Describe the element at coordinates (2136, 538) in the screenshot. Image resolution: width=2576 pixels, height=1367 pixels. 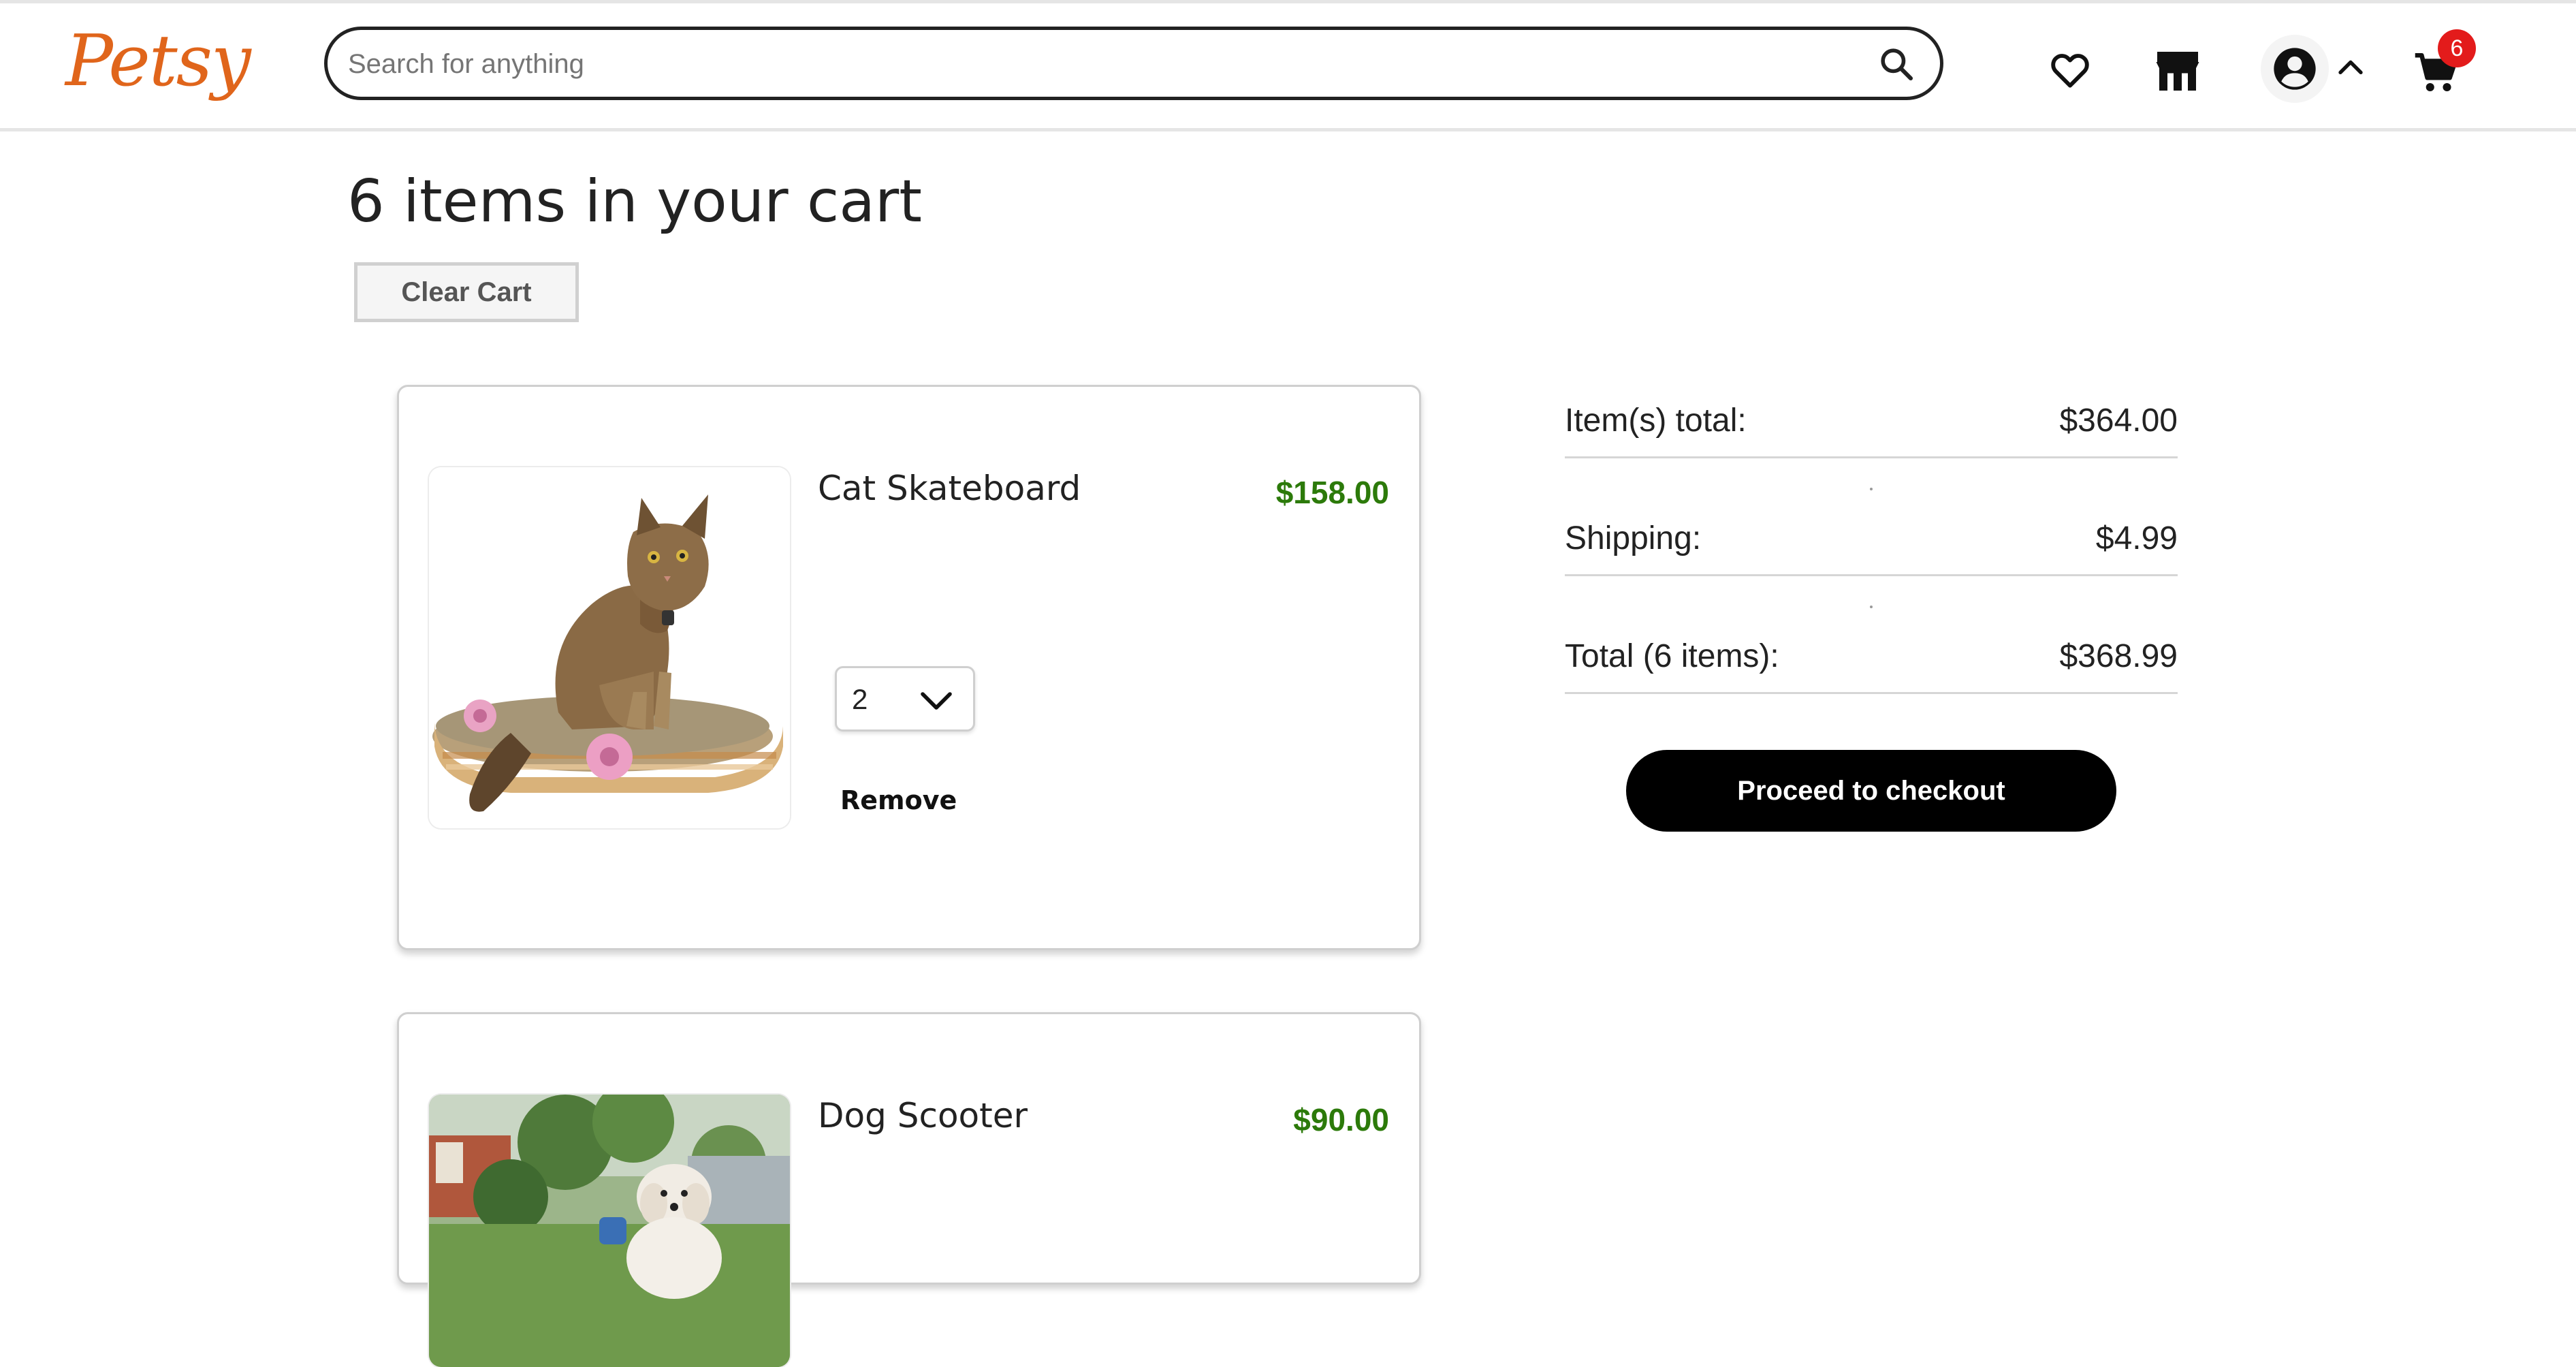
I see `shipping-value: $4.99` at that location.